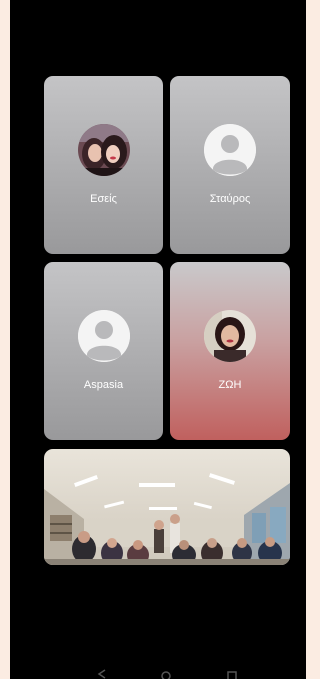 The image size is (320, 679). I want to click on participant-name: Aspasia, so click(103, 385).